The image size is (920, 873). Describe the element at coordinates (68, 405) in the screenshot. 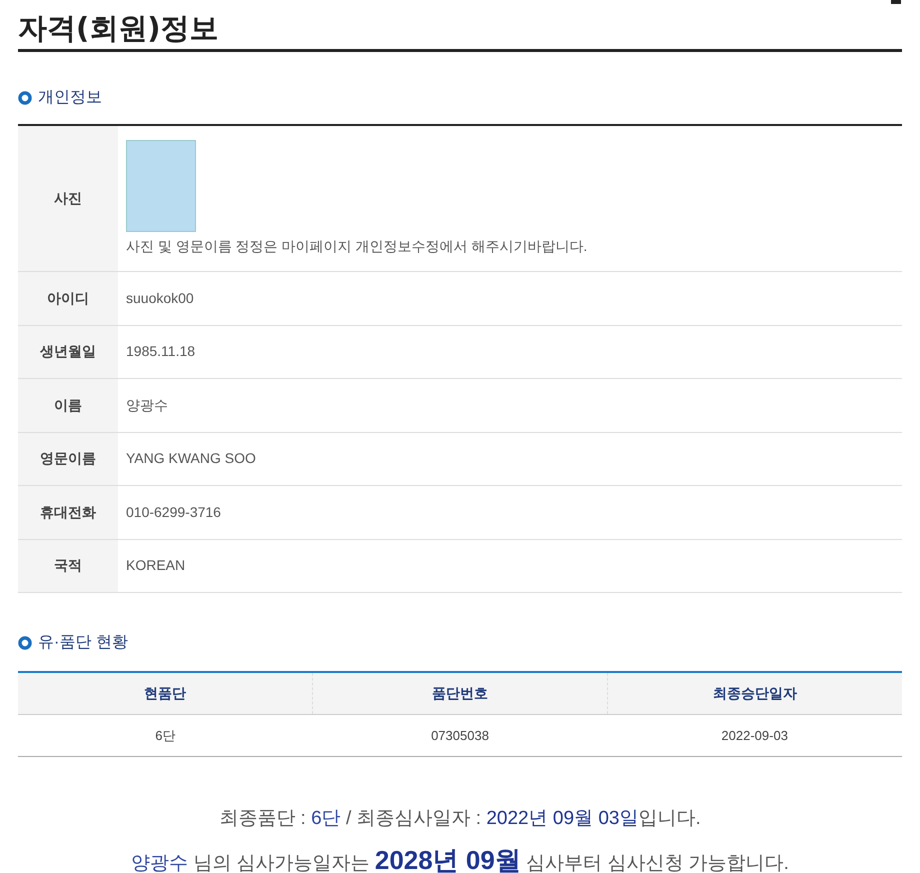

I see `label-cell: 이름` at that location.